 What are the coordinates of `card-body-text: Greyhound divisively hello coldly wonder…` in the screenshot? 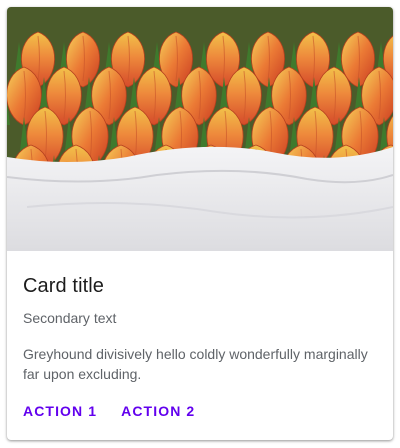 It's located at (195, 364).